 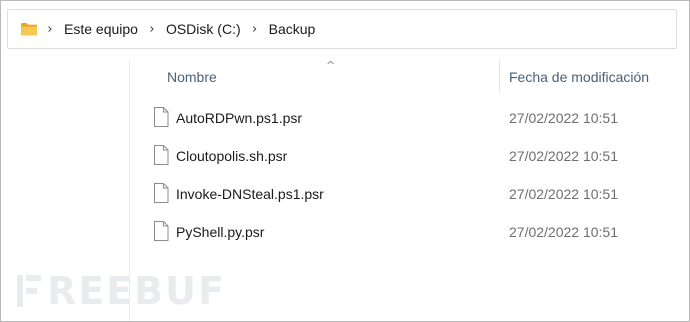 What do you see at coordinates (499, 76) in the screenshot?
I see `column-resize-handle` at bounding box center [499, 76].